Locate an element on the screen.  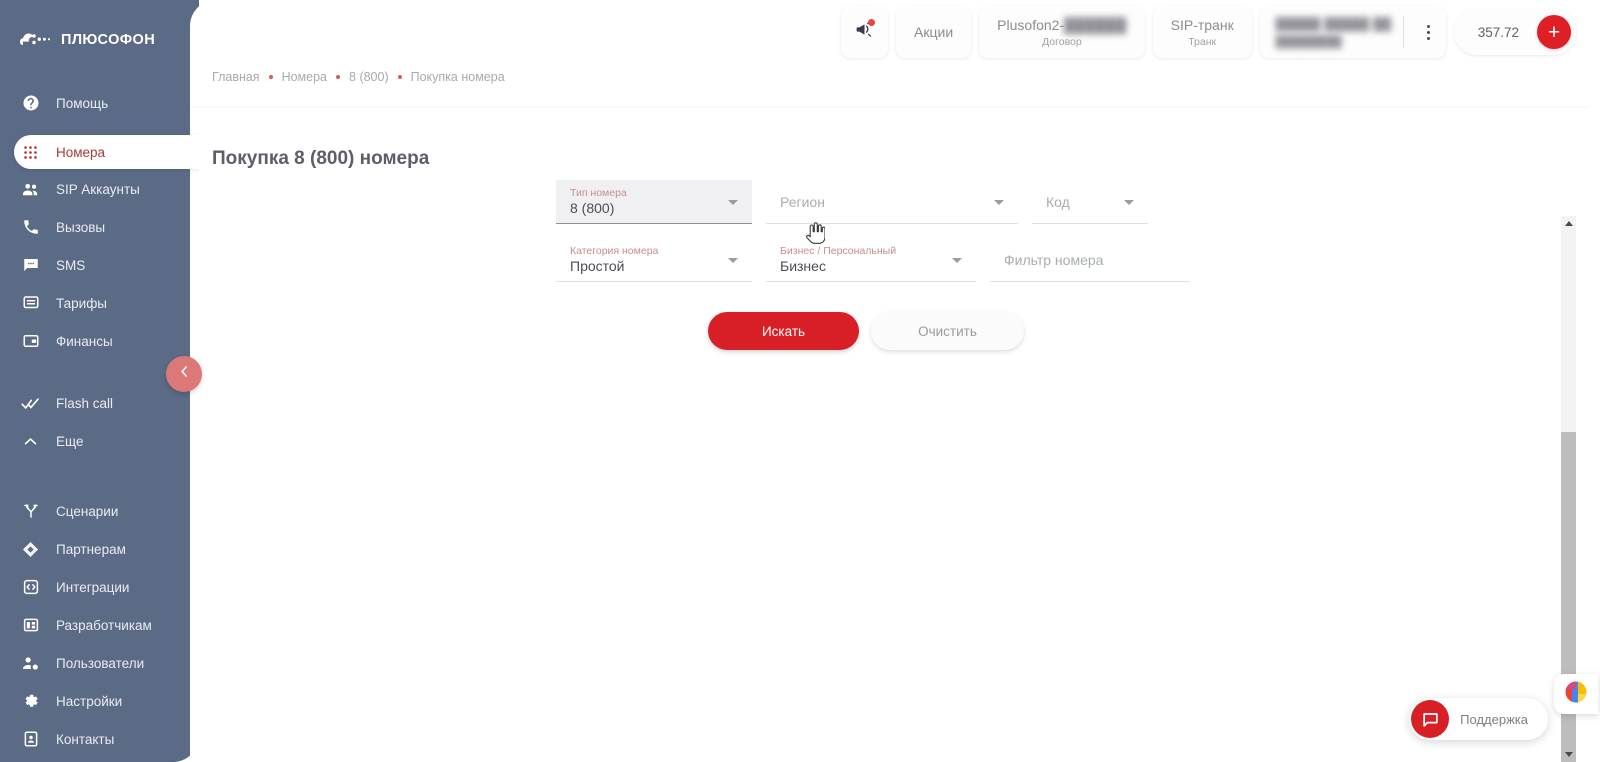
support-label: Поддержка is located at coordinates (1494, 719).